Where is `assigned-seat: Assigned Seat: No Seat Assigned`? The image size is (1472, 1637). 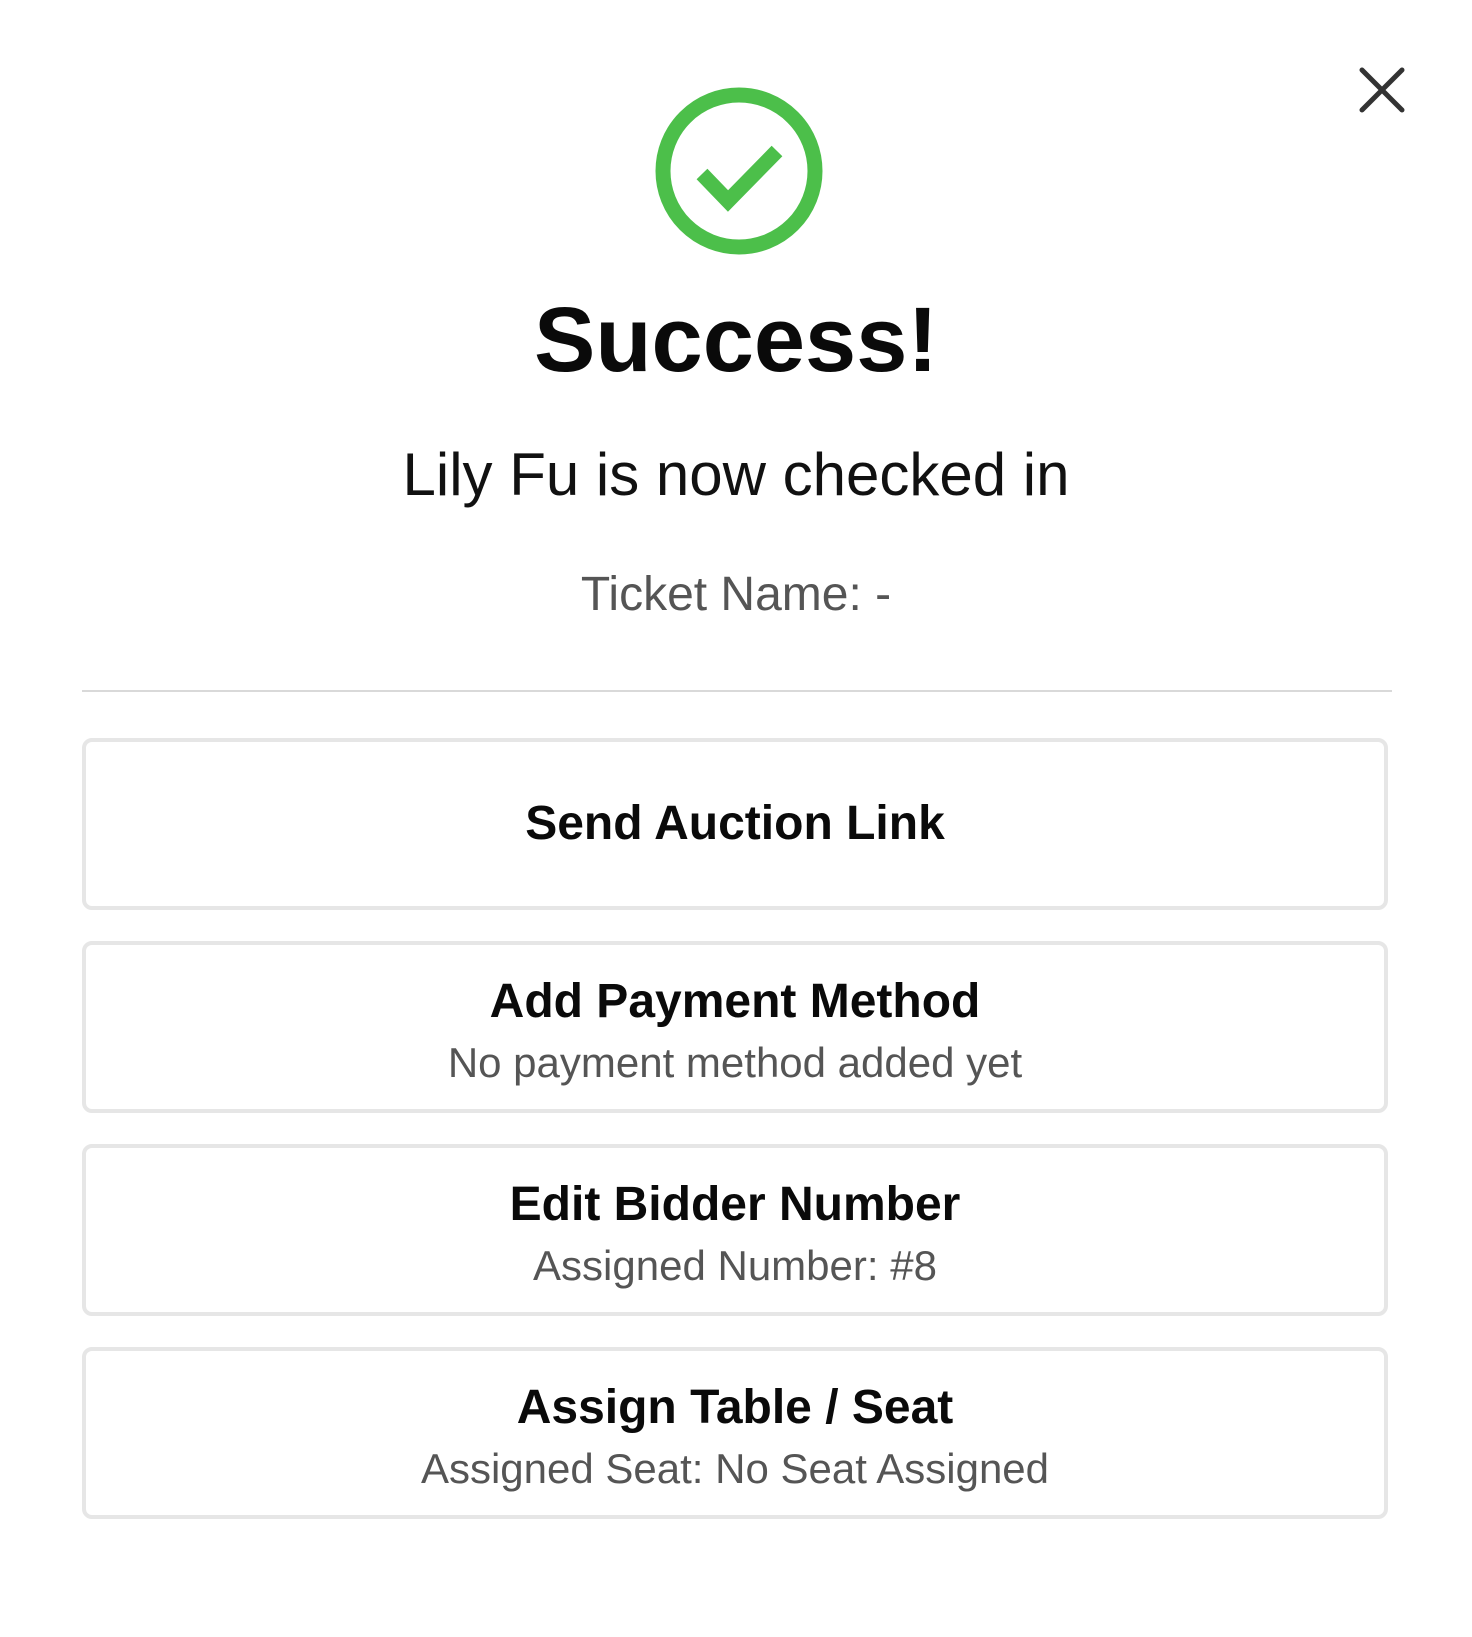
assigned-seat: Assigned Seat: No Seat Assigned is located at coordinates (735, 1468).